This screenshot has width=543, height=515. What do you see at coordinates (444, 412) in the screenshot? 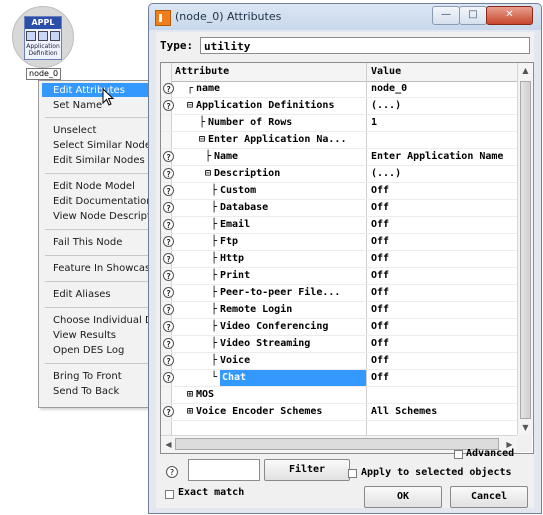
I see `attribute-value: All Schemes` at bounding box center [444, 412].